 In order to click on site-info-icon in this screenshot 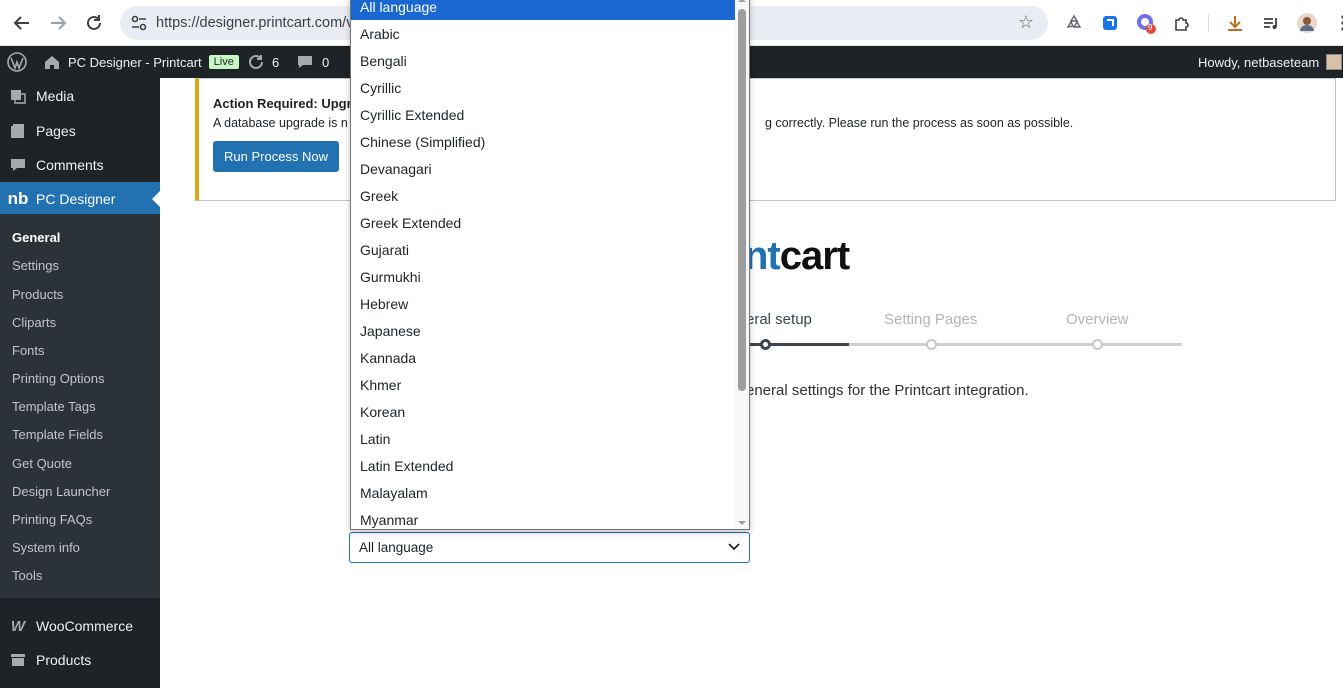, I will do `click(139, 23)`.